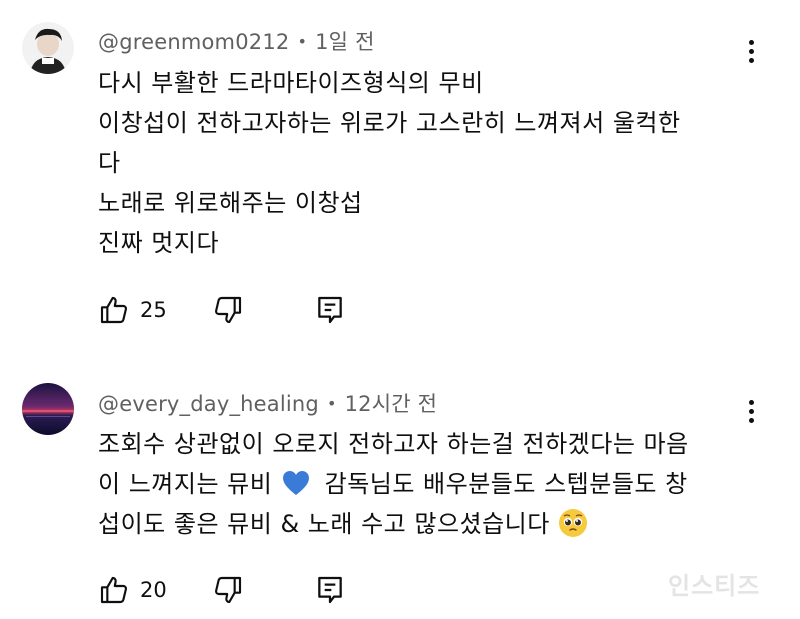 The width and height of the screenshot is (800, 619). I want to click on comment-meta: @greenmom0212 • 1일 전, so click(236, 41).